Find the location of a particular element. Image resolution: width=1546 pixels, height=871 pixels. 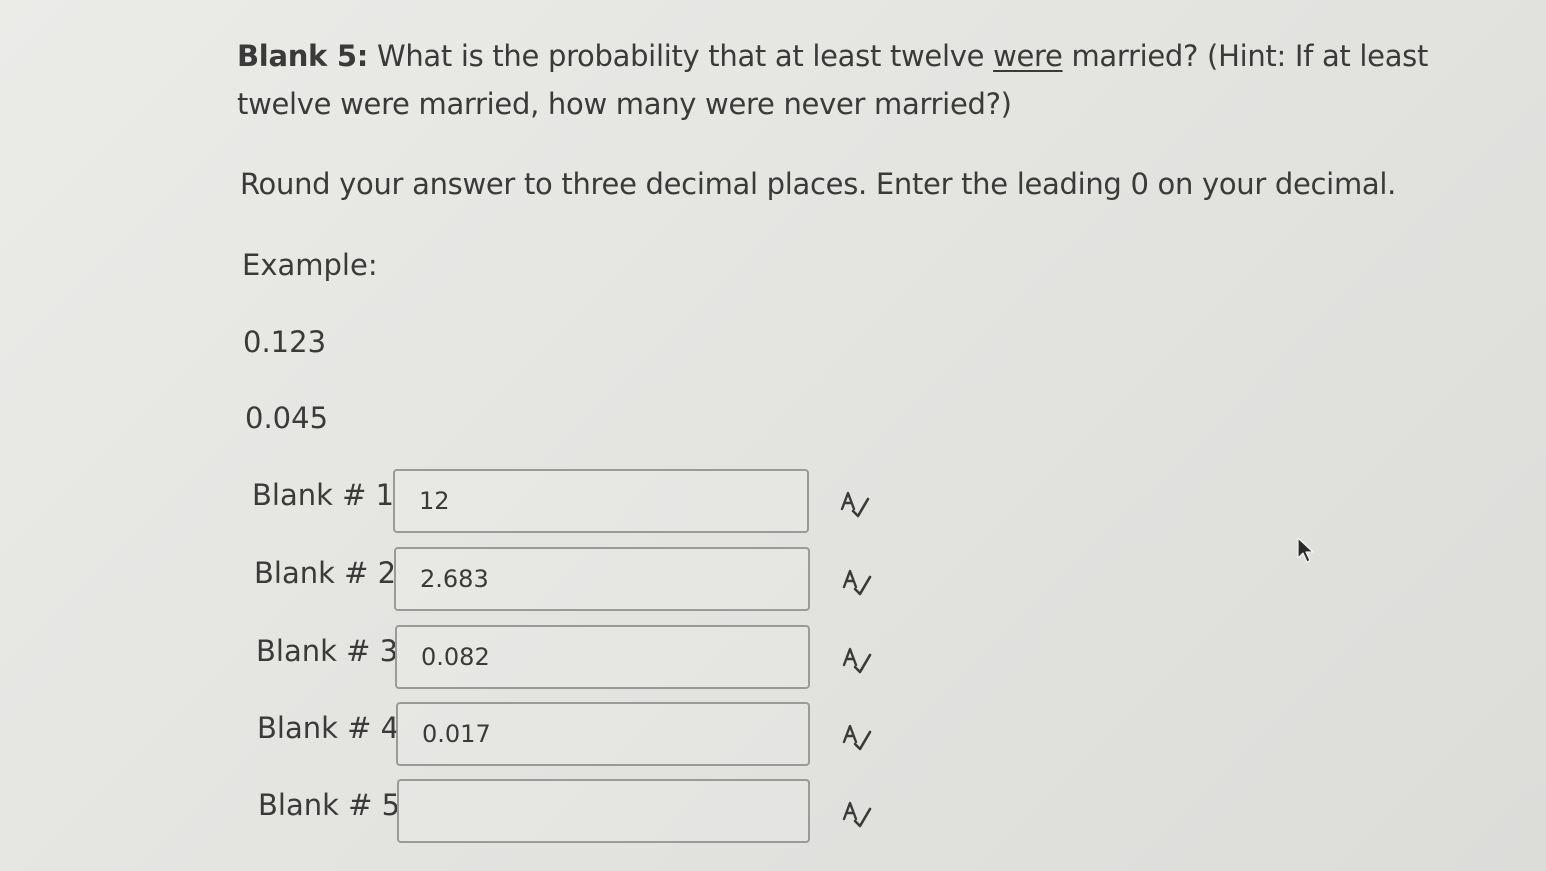

example-value-1: 0.123 is located at coordinates (285, 342).